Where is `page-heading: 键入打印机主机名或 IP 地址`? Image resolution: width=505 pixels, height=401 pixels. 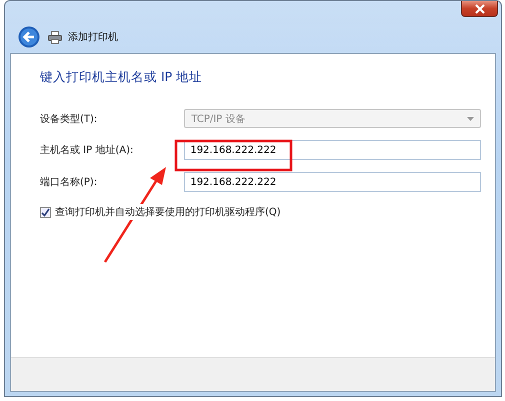 page-heading: 键入打印机主机名或 IP 地址 is located at coordinates (122, 77).